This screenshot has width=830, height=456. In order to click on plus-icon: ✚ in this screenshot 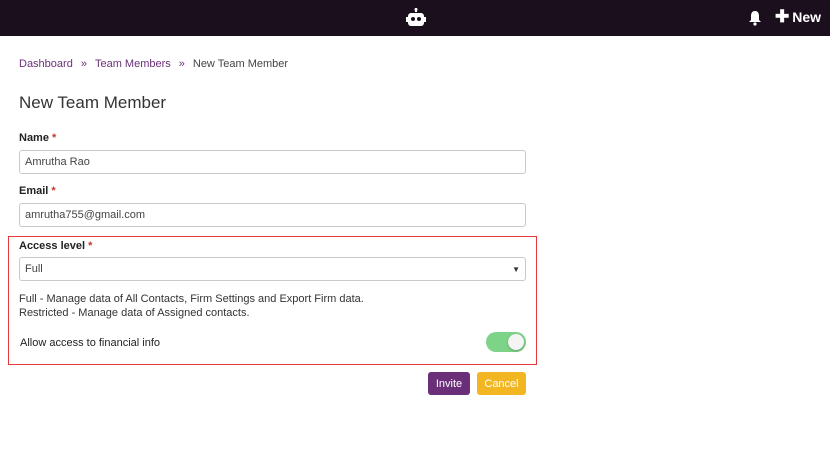, I will do `click(782, 16)`.